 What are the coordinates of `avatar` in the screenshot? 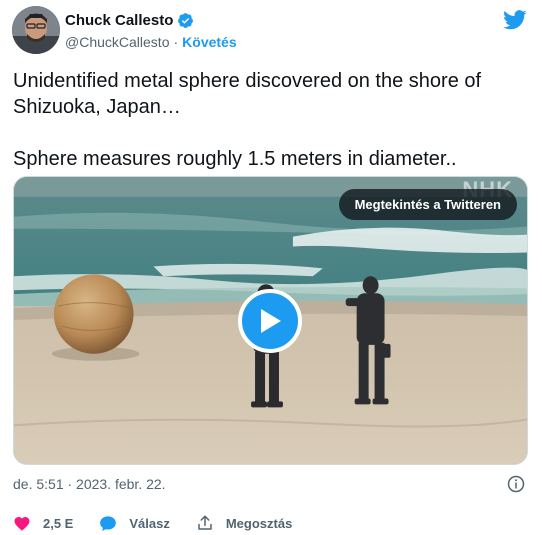 It's located at (36, 30).